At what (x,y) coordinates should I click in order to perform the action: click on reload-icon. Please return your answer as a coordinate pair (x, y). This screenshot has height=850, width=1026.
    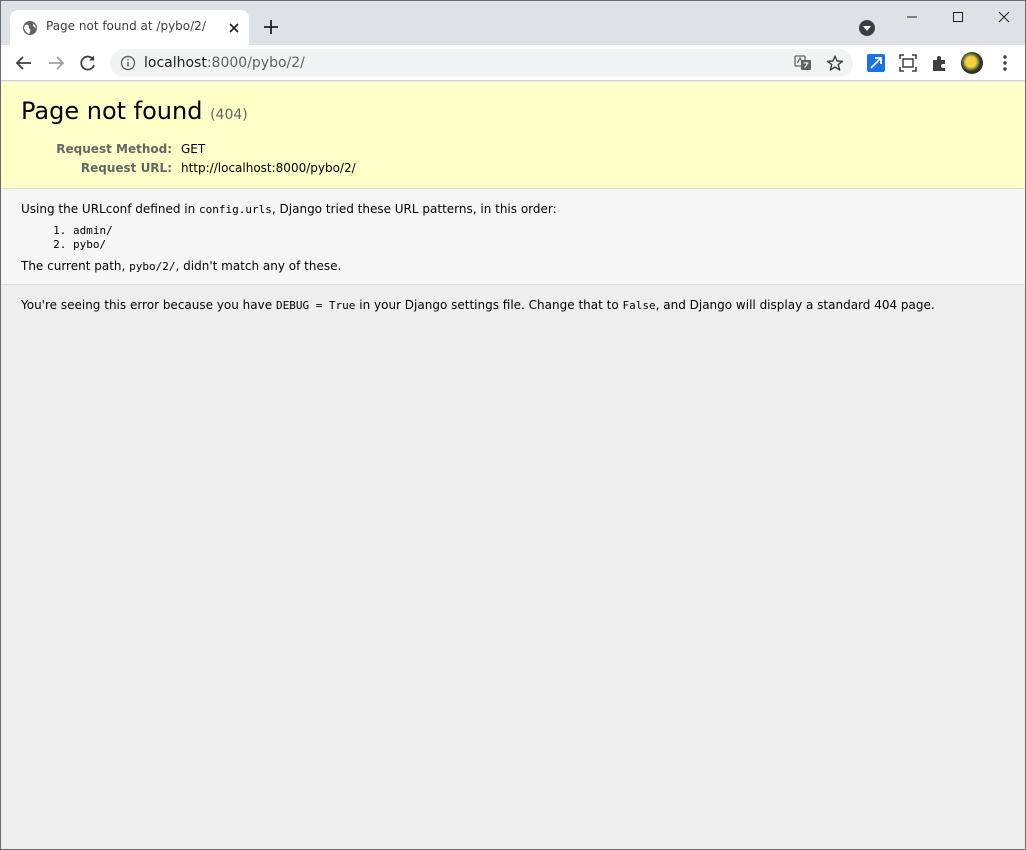
    Looking at the image, I should click on (88, 63).